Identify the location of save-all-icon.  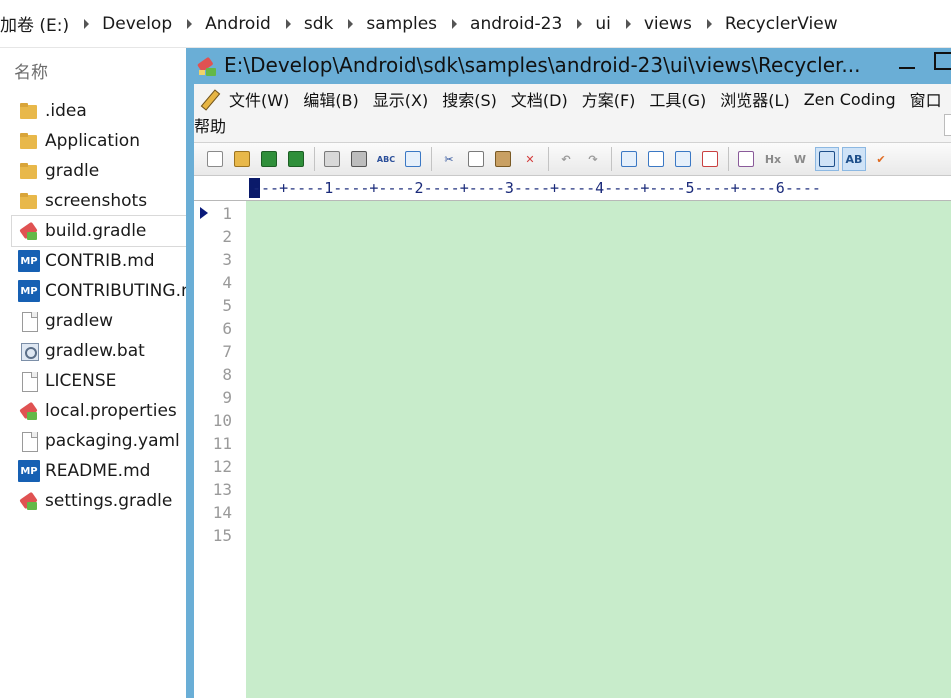
(296, 159).